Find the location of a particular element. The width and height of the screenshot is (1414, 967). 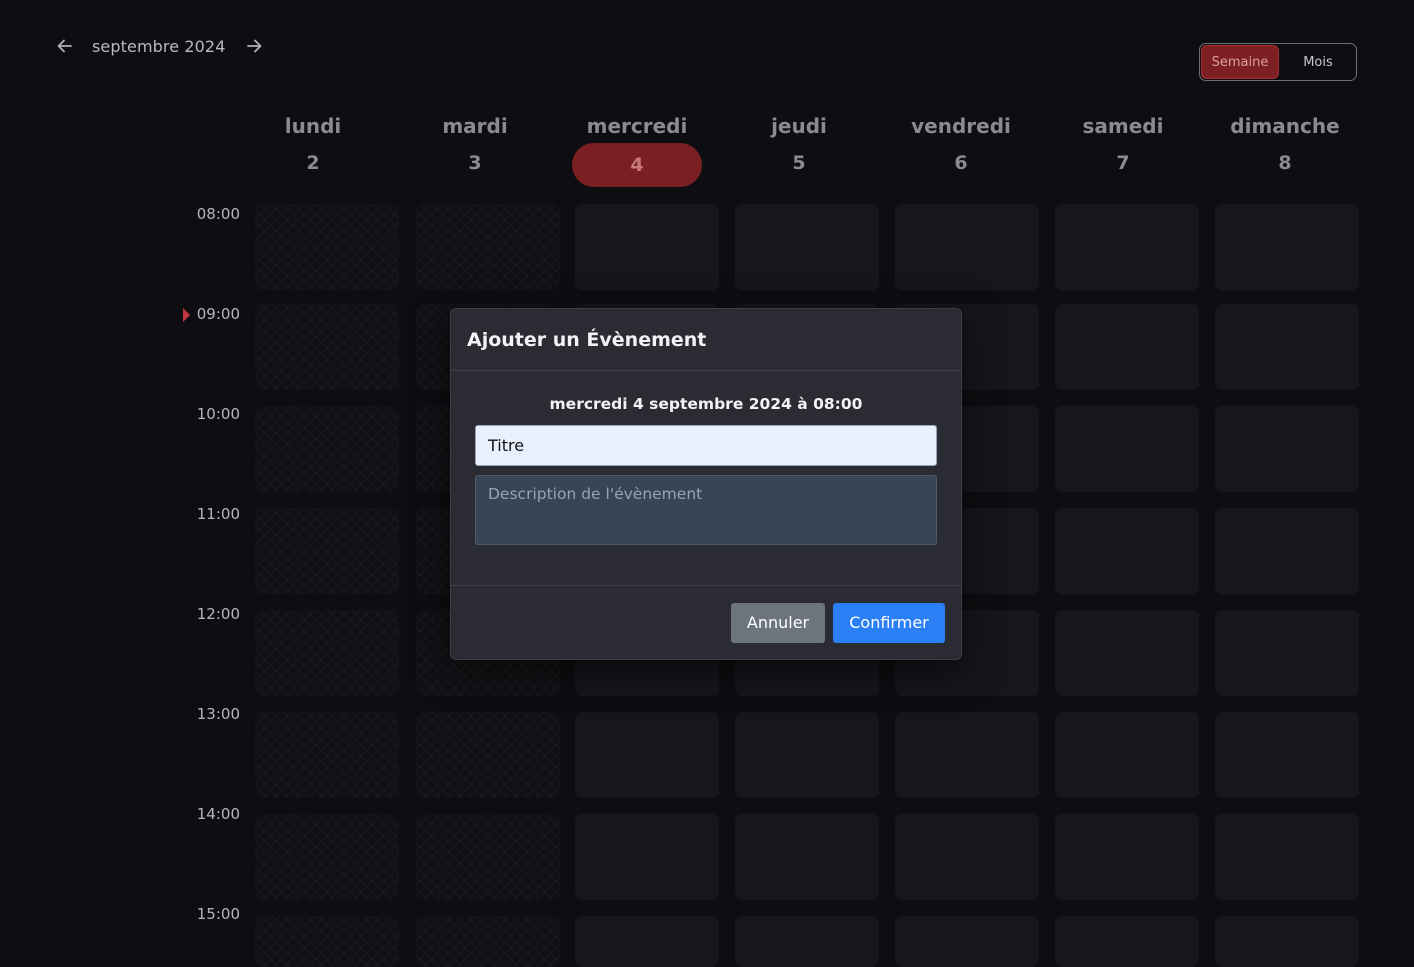

modal-header: Ajouter un Évènement is located at coordinates (706, 340).